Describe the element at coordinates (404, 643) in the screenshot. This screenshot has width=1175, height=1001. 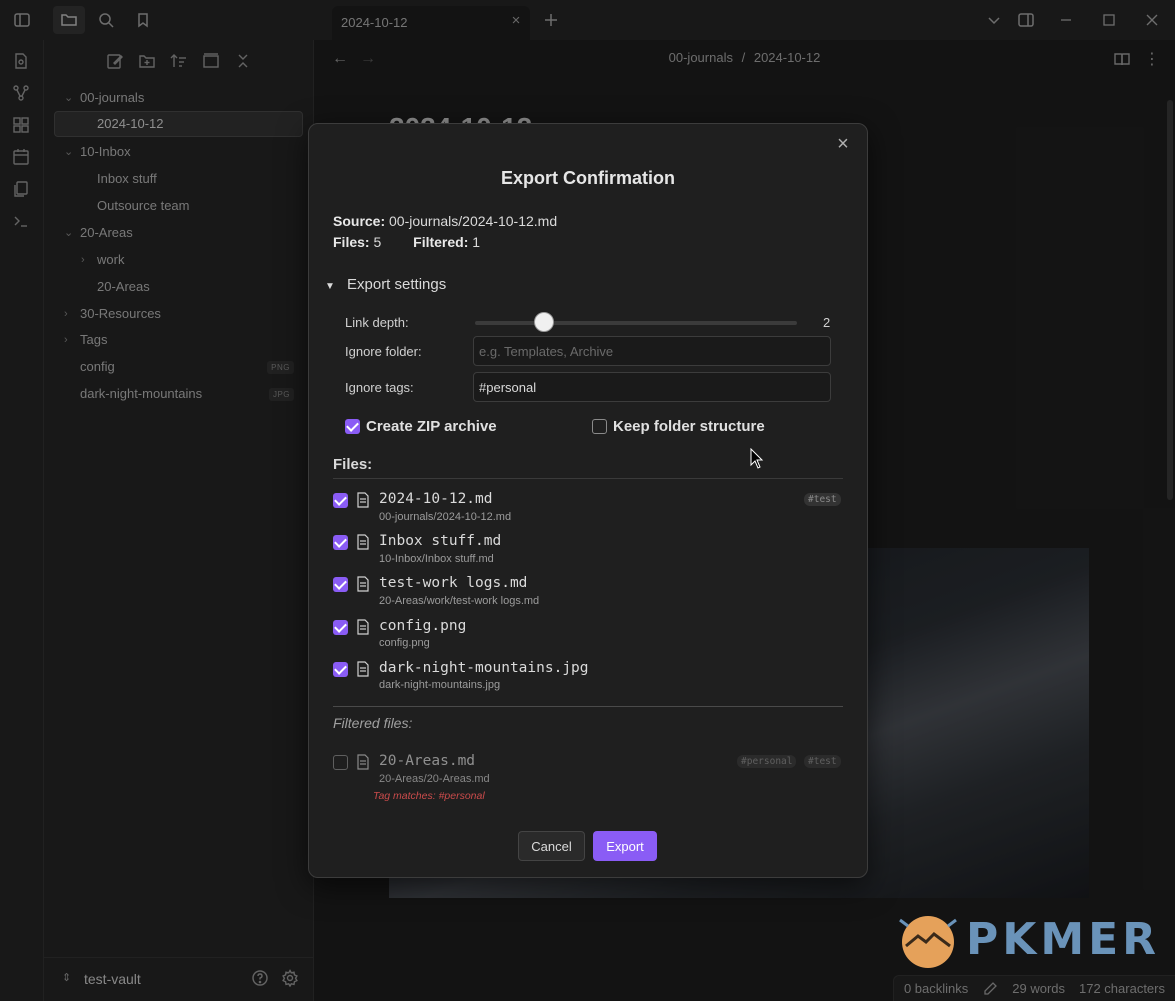
I see `file-path: config.png` at that location.